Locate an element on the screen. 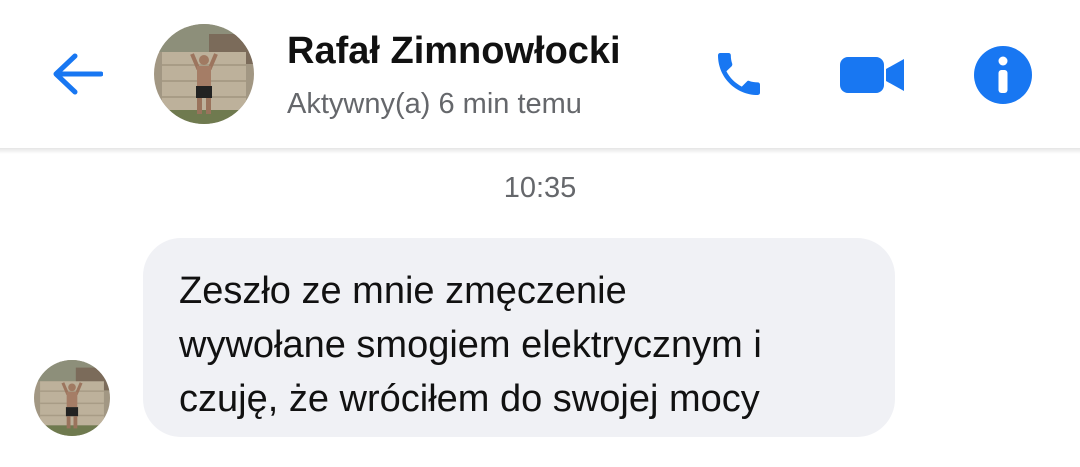  arrow-left-icon is located at coordinates (78, 74).